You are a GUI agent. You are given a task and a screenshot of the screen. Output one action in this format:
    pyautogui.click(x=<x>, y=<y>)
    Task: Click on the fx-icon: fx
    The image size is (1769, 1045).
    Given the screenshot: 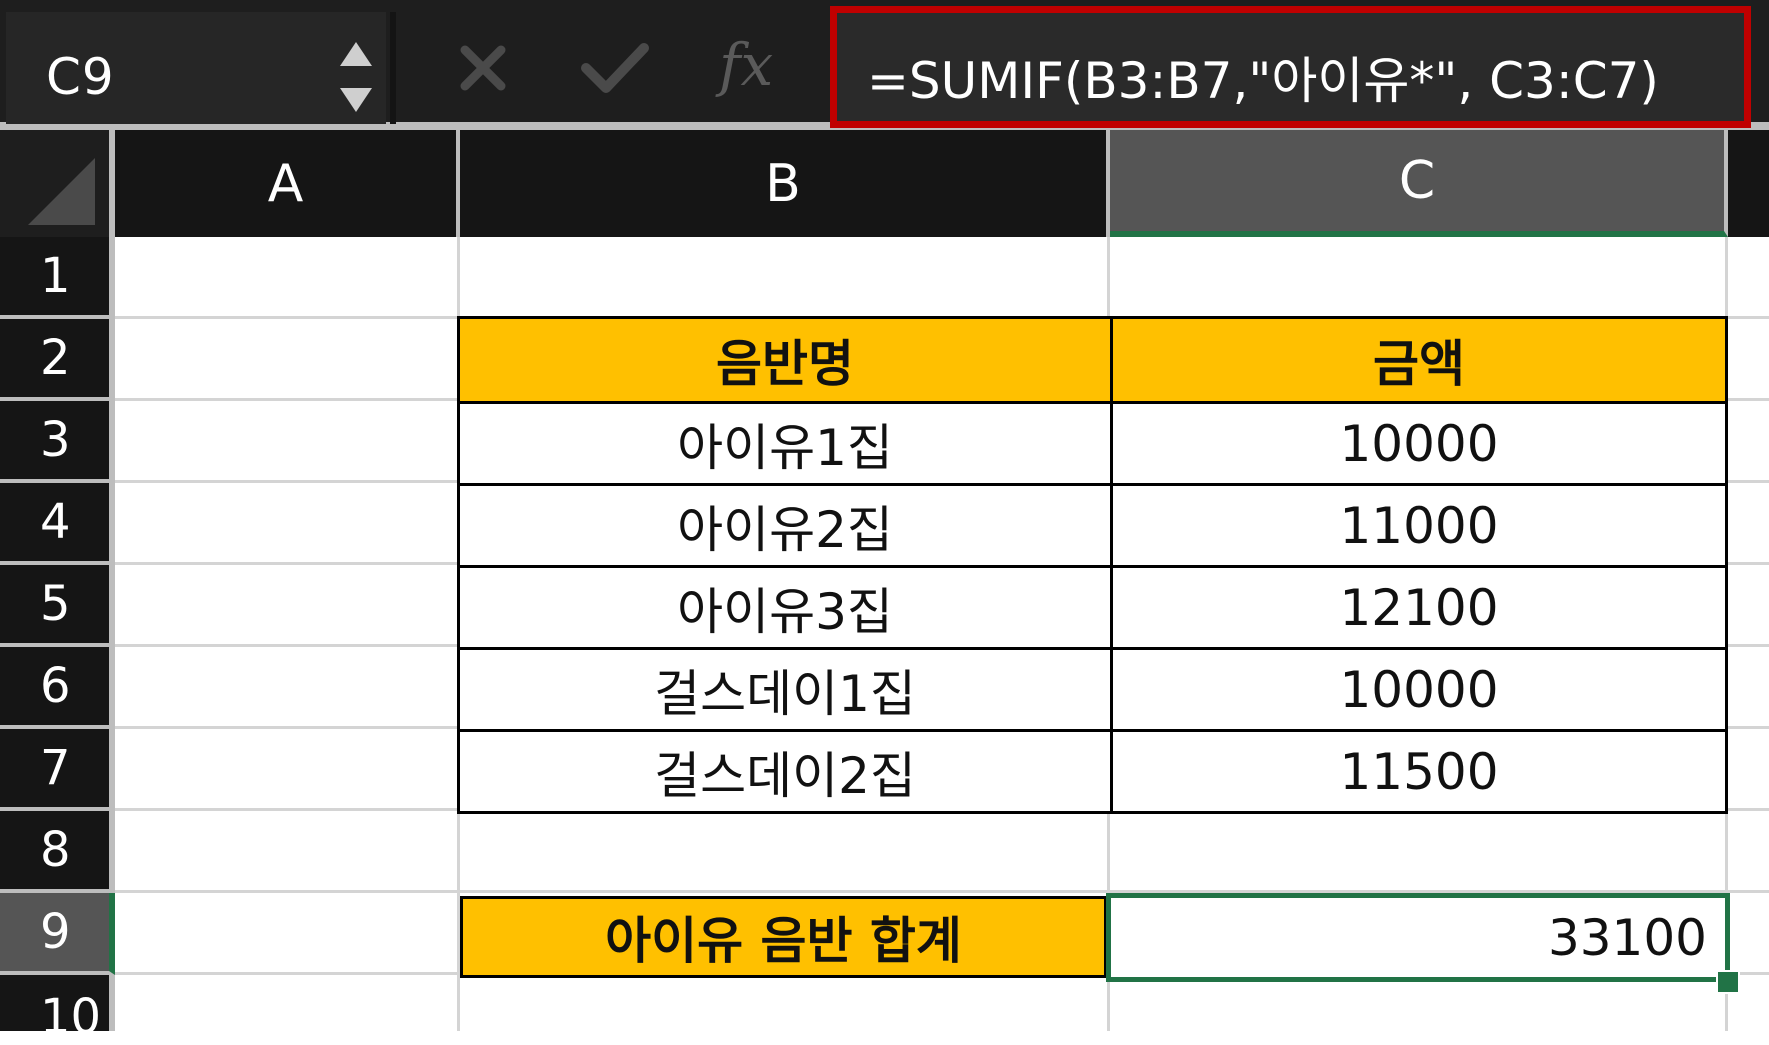 What is the action you would take?
    pyautogui.click(x=760, y=65)
    